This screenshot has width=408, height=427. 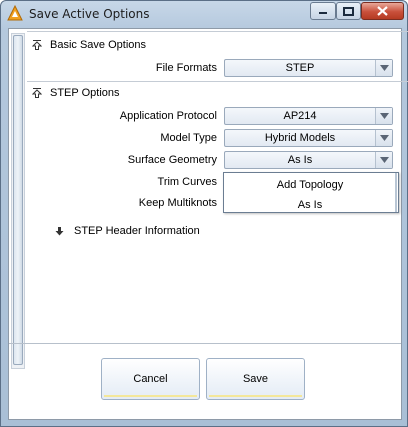 I want to click on maximize-icon, so click(x=348, y=11).